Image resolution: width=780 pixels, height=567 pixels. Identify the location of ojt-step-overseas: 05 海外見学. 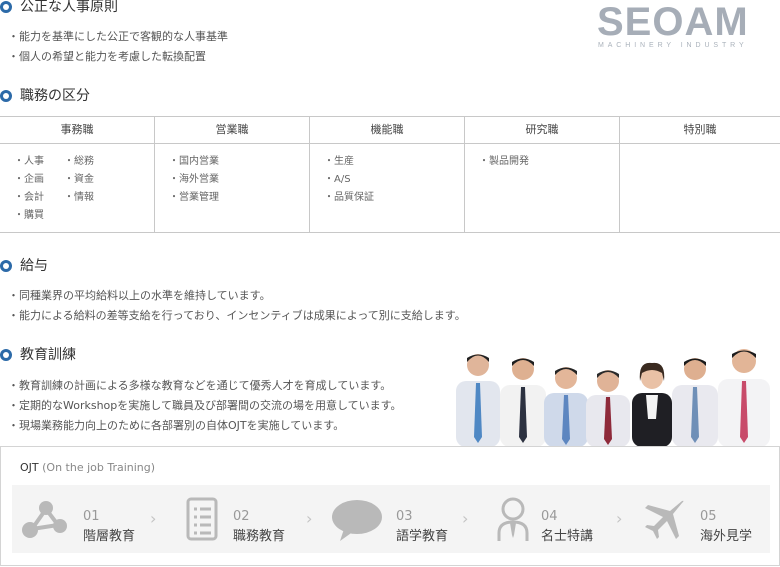
(706, 519).